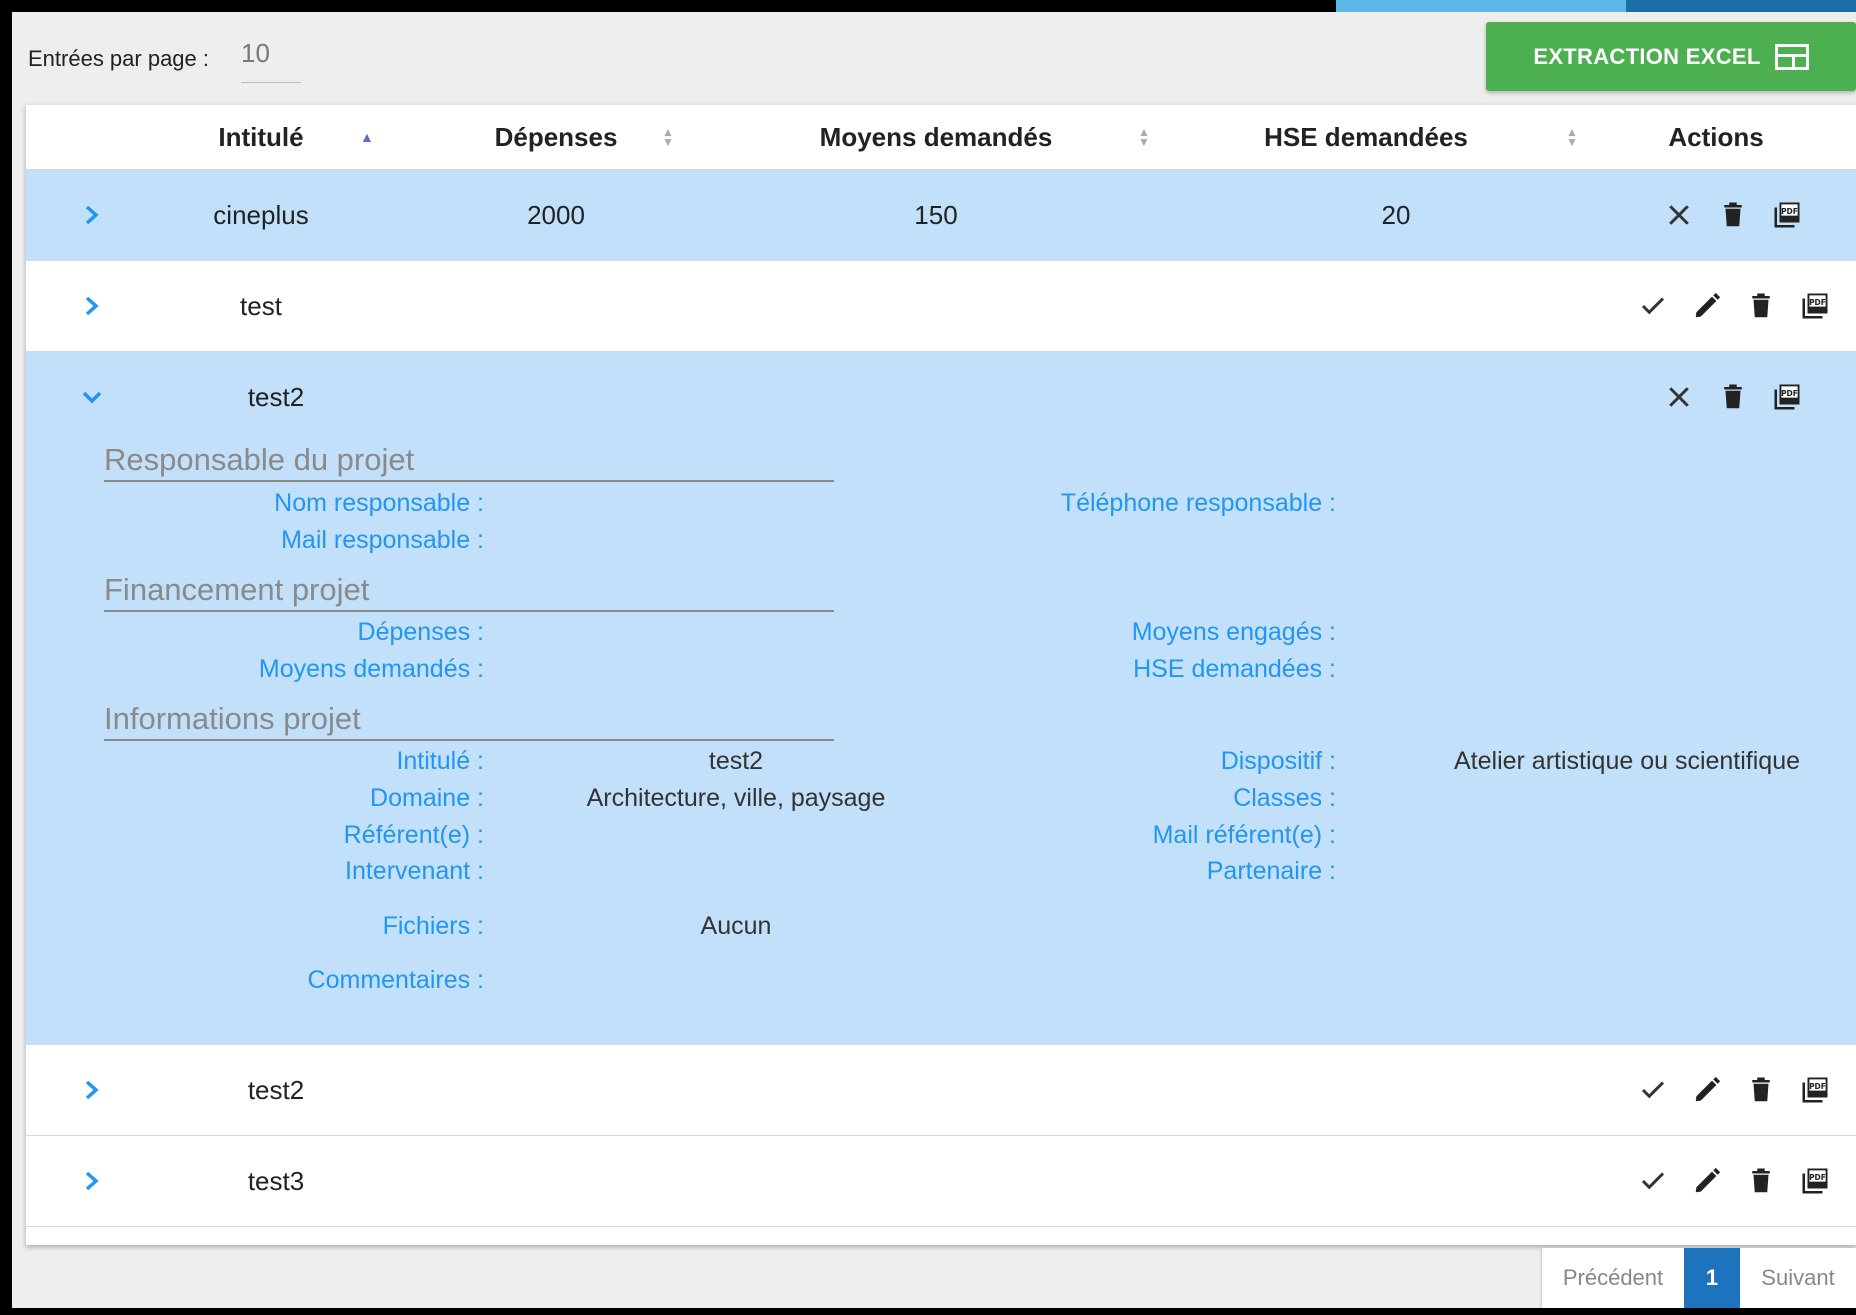 This screenshot has height=1315, width=1856. I want to click on value-dispositif: Atelier artistique ou scientifique, so click(1627, 761).